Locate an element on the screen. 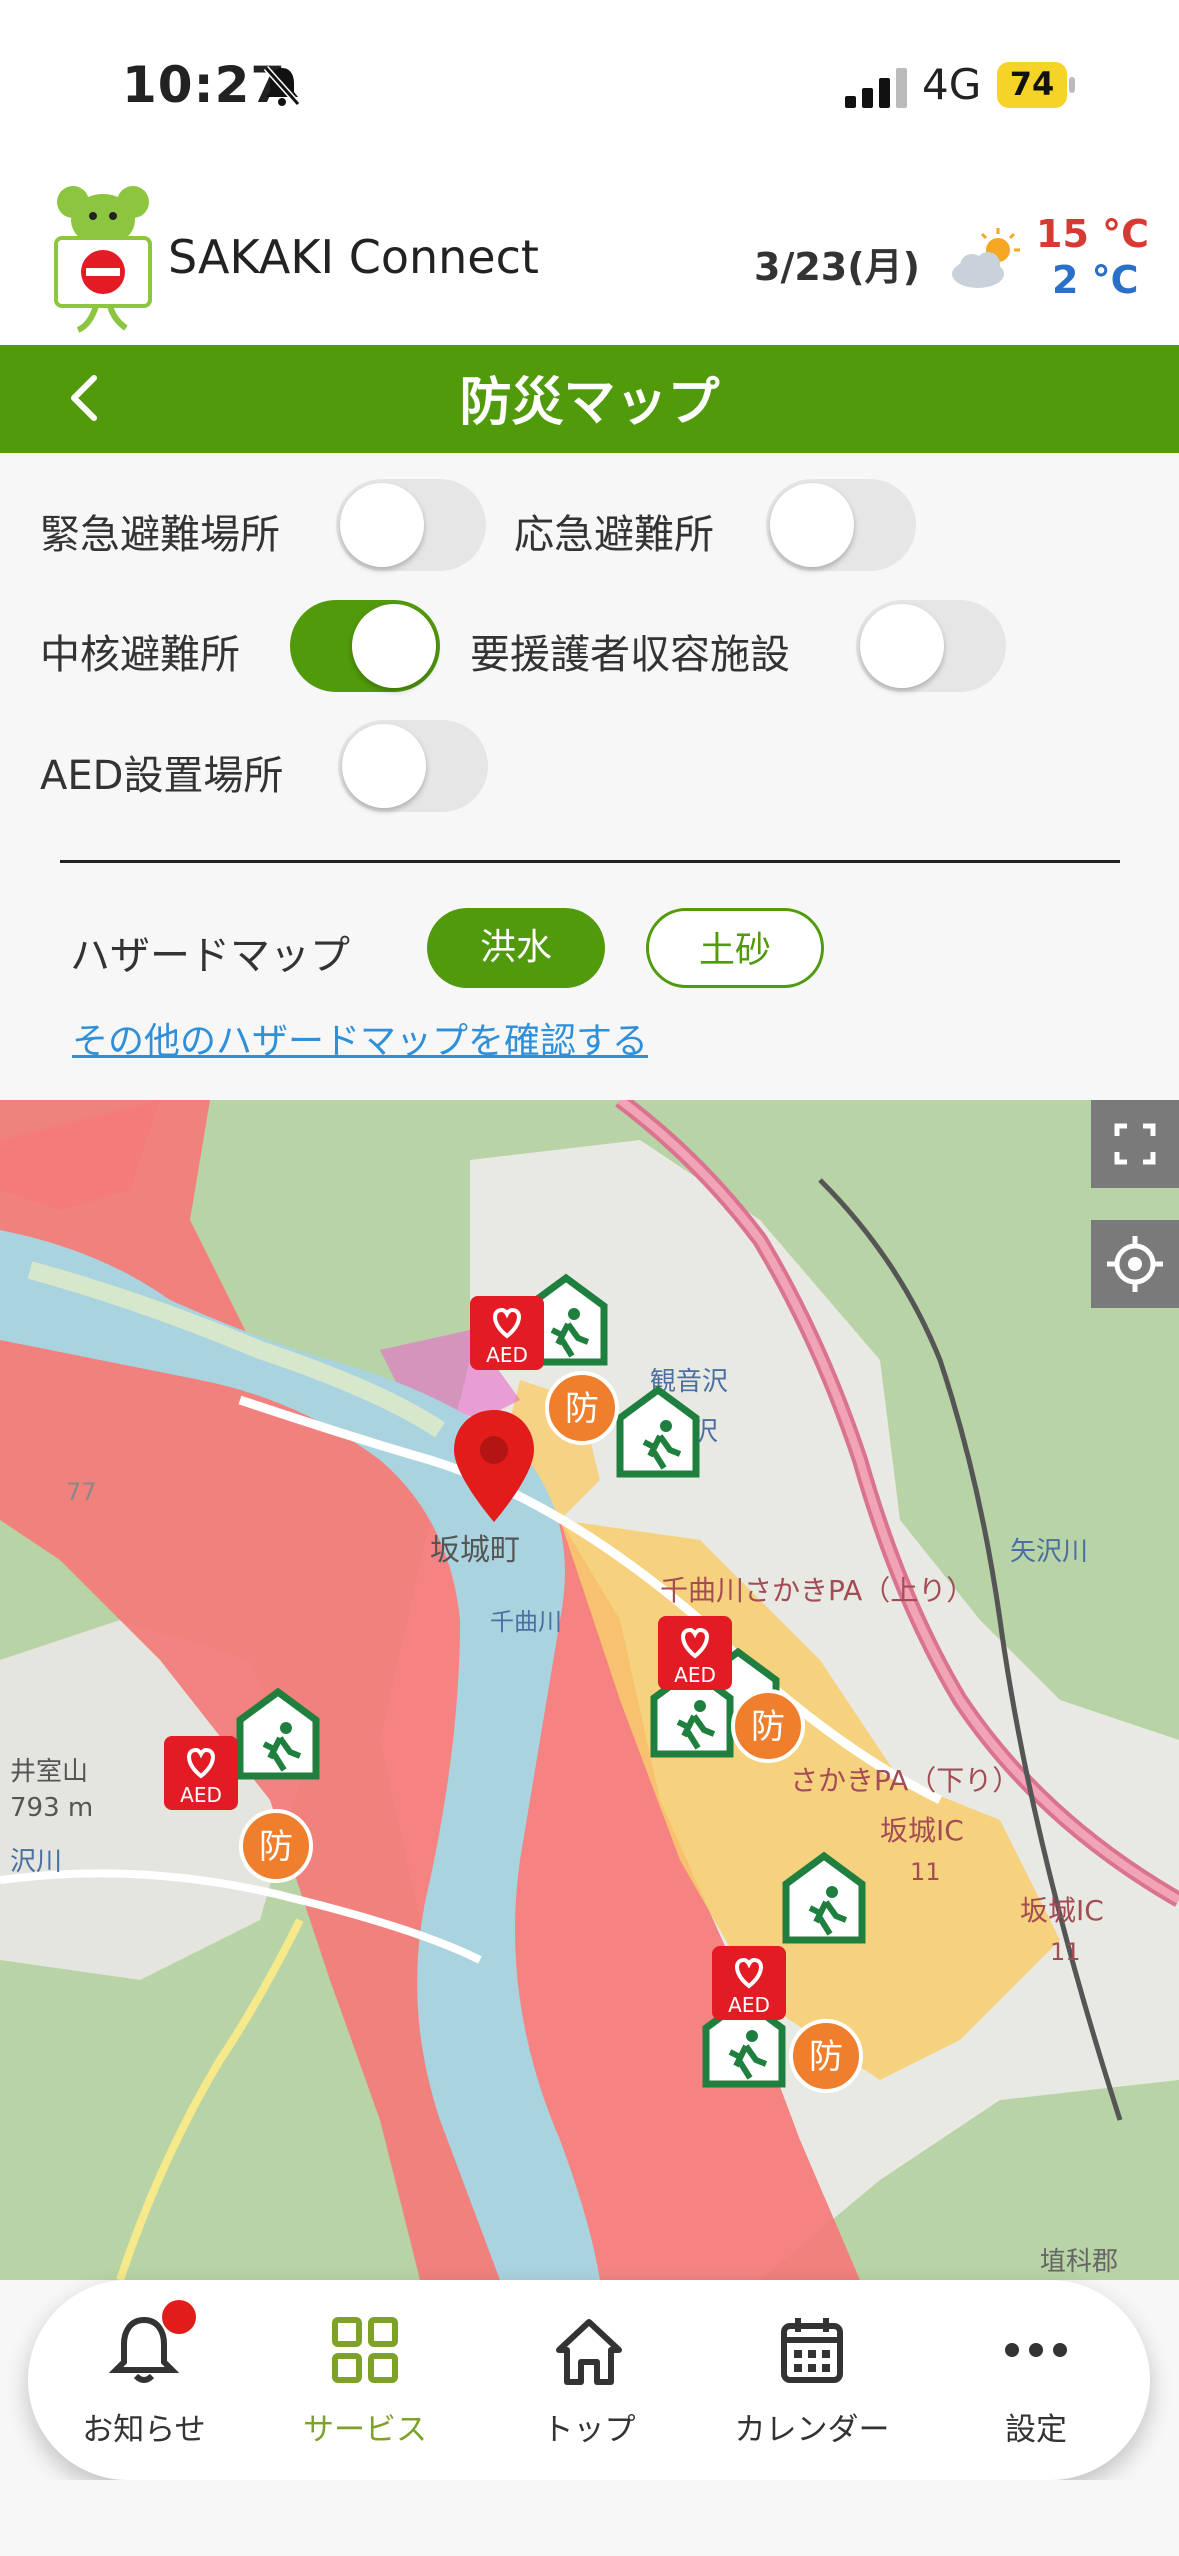 This screenshot has height=2556, width=1179. more-icon is located at coordinates (1036, 2350).